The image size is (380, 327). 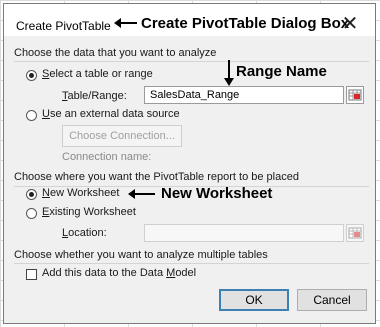 What do you see at coordinates (115, 53) in the screenshot?
I see `data-source-heading: Choose the data that you want to analyze` at bounding box center [115, 53].